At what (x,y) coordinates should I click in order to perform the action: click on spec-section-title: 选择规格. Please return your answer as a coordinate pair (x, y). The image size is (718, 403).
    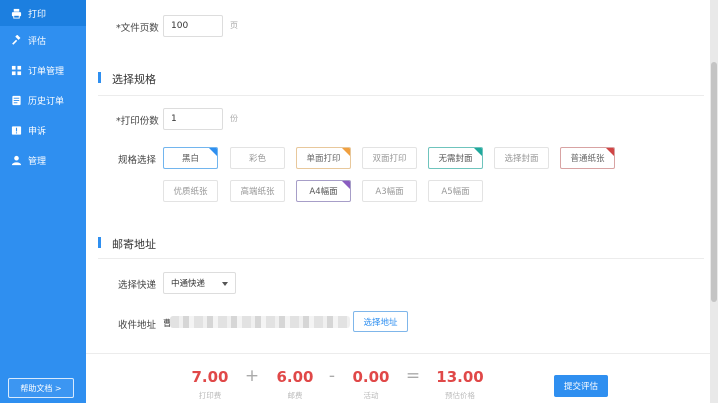
    Looking at the image, I should click on (134, 79).